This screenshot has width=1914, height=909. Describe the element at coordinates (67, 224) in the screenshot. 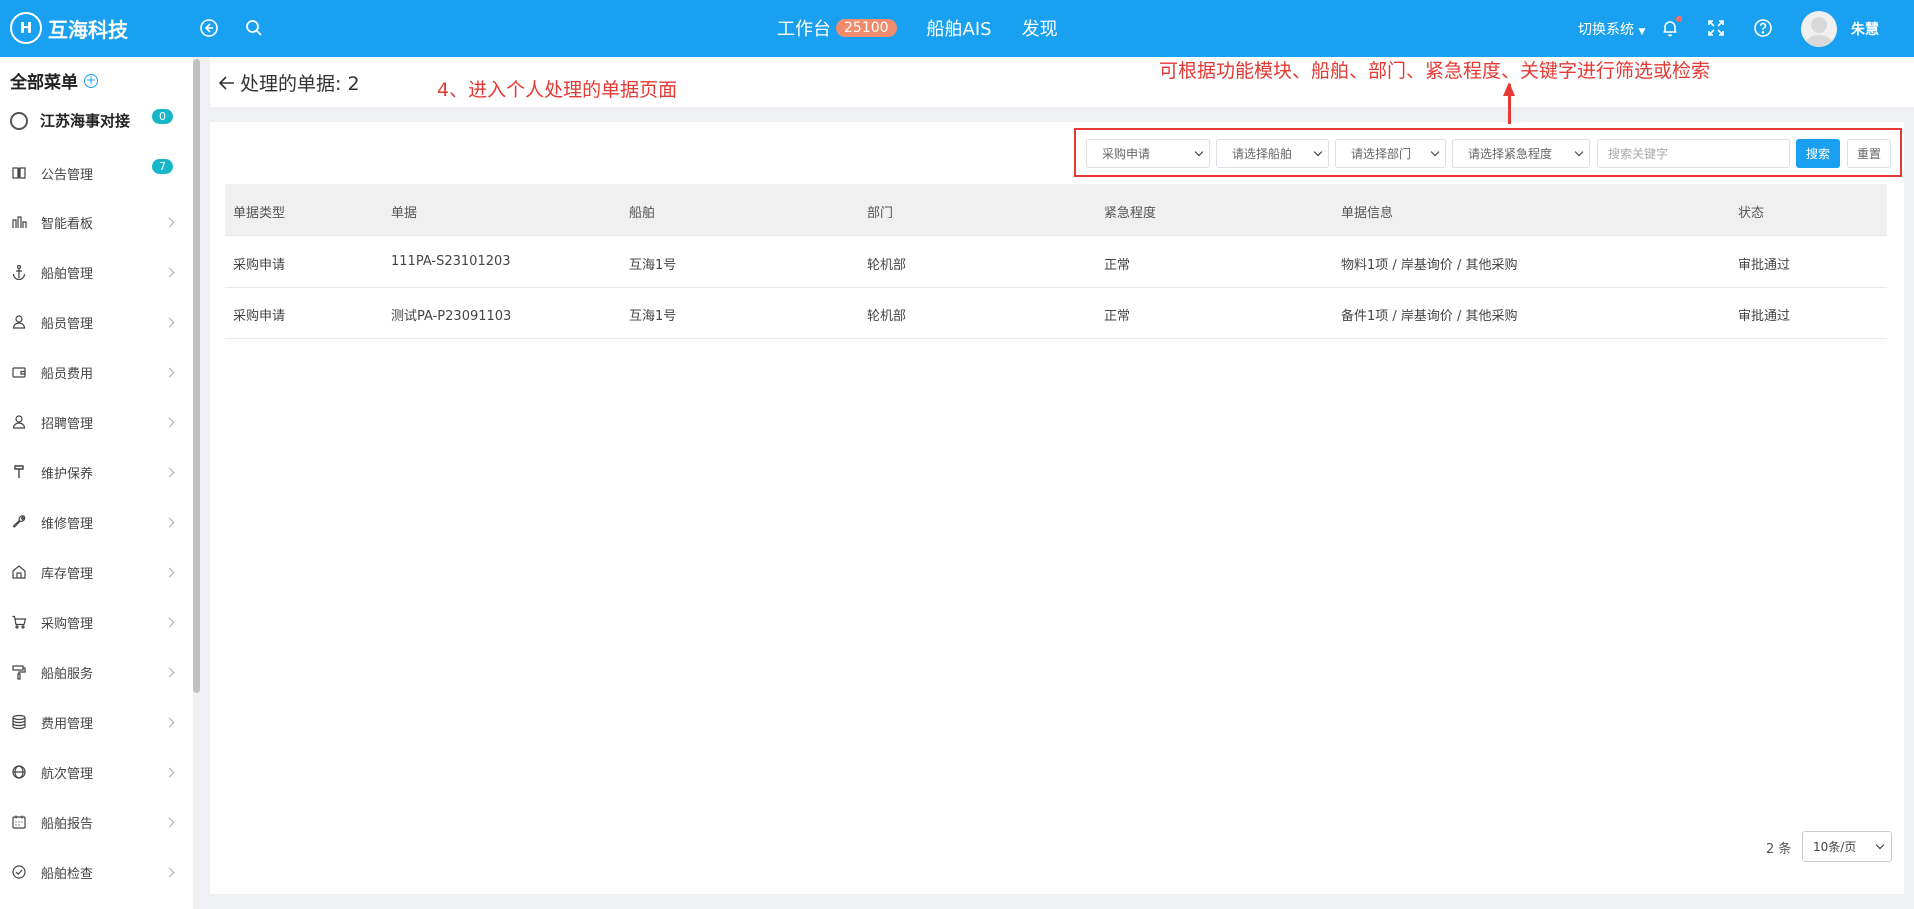

I see `sidebar-item-label: 智能看板` at that location.